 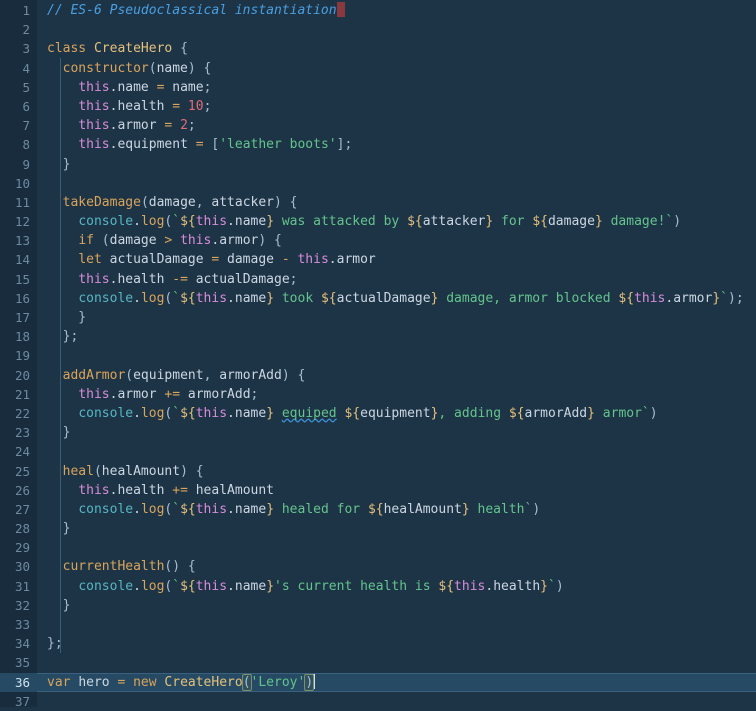 I want to click on line-number: 10, so click(x=18, y=183).